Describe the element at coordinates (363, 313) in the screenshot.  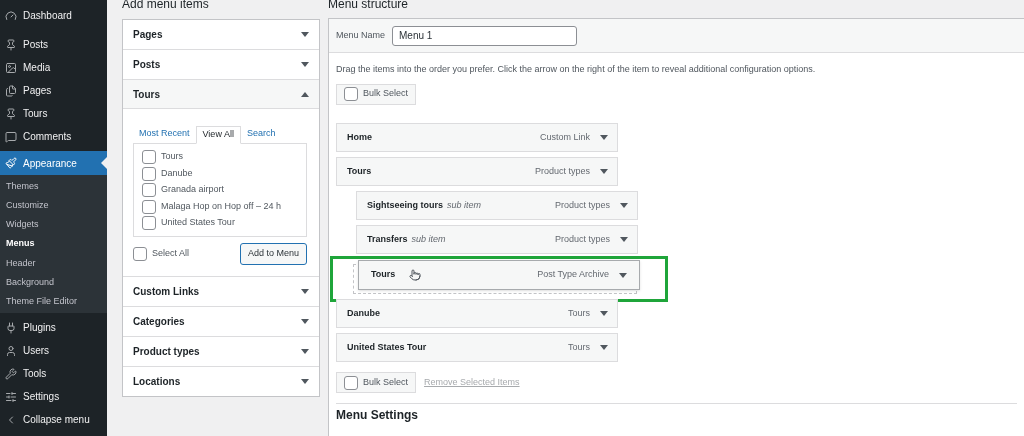
I see `menu-item-title: Danube` at that location.